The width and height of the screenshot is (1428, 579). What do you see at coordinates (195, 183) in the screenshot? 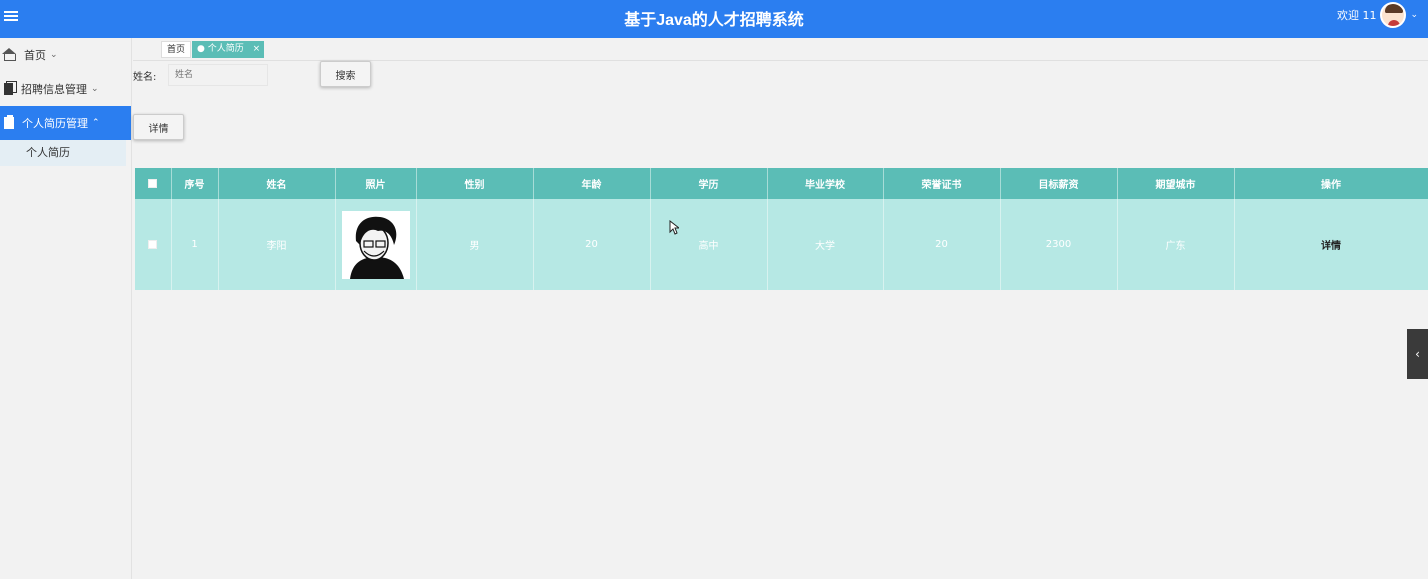
I see `column-header: 序号` at bounding box center [195, 183].